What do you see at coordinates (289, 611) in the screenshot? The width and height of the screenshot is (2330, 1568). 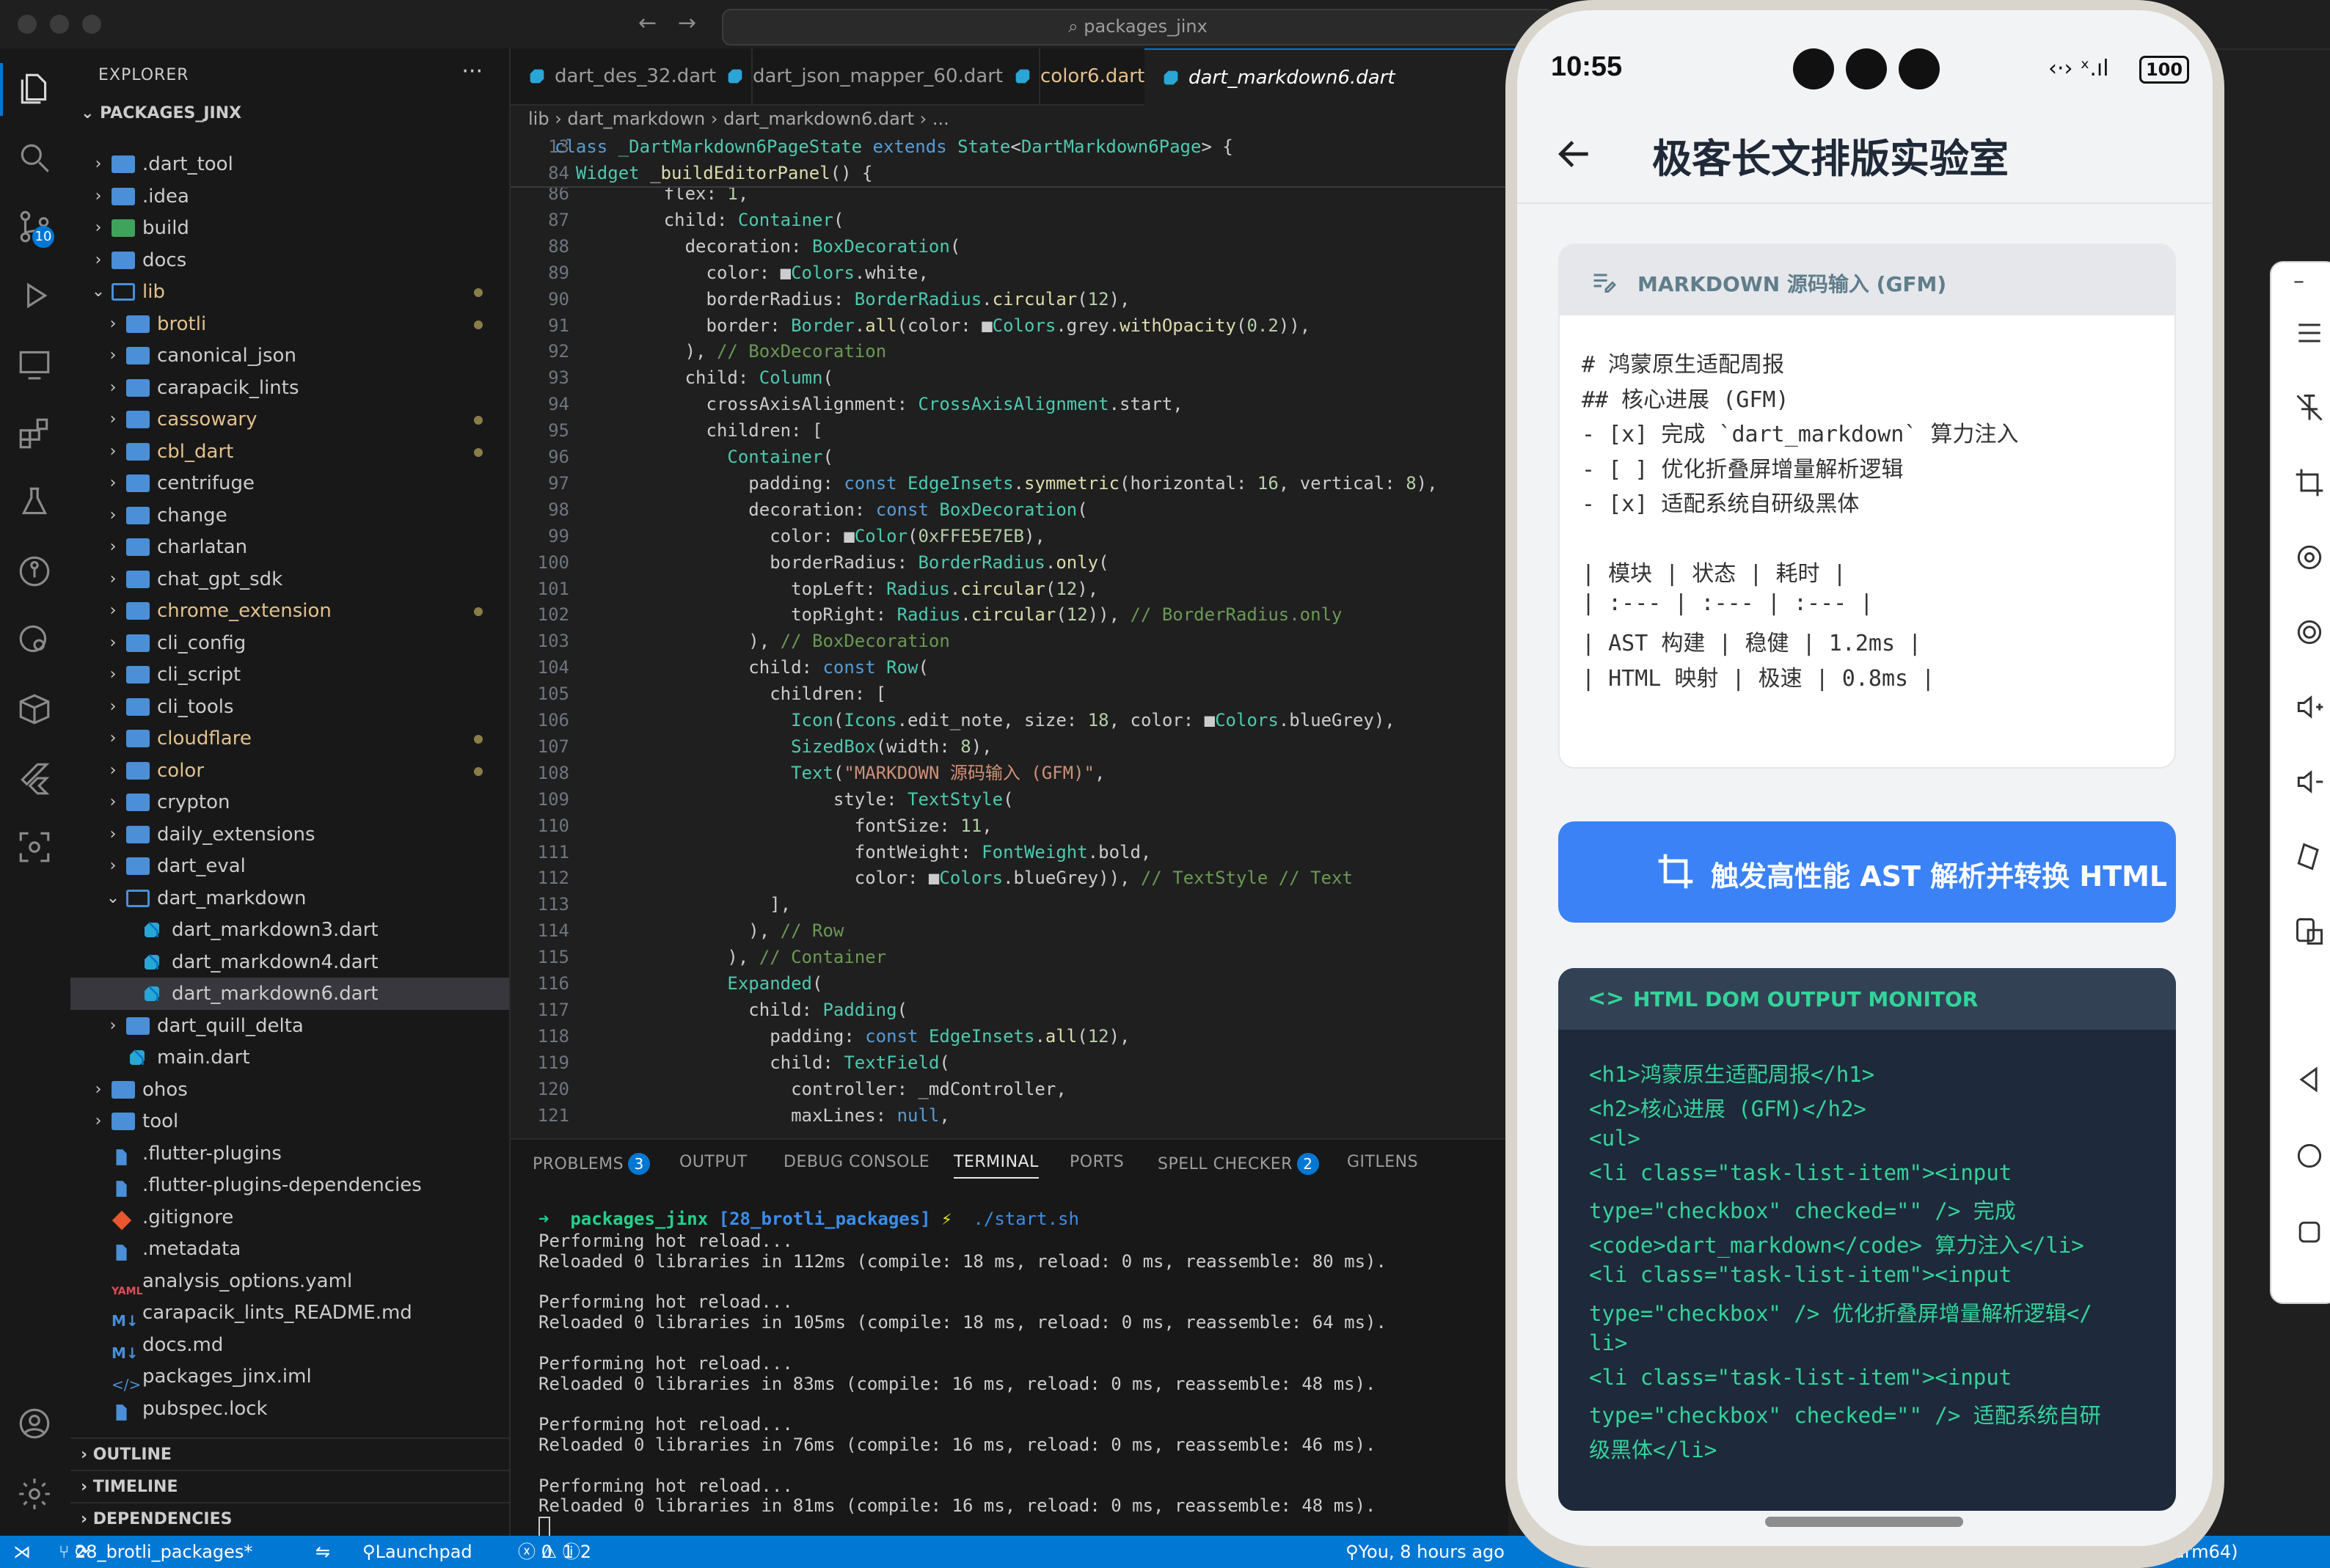 I see `tree-item-chrome-extension: › chrome_extension` at bounding box center [289, 611].